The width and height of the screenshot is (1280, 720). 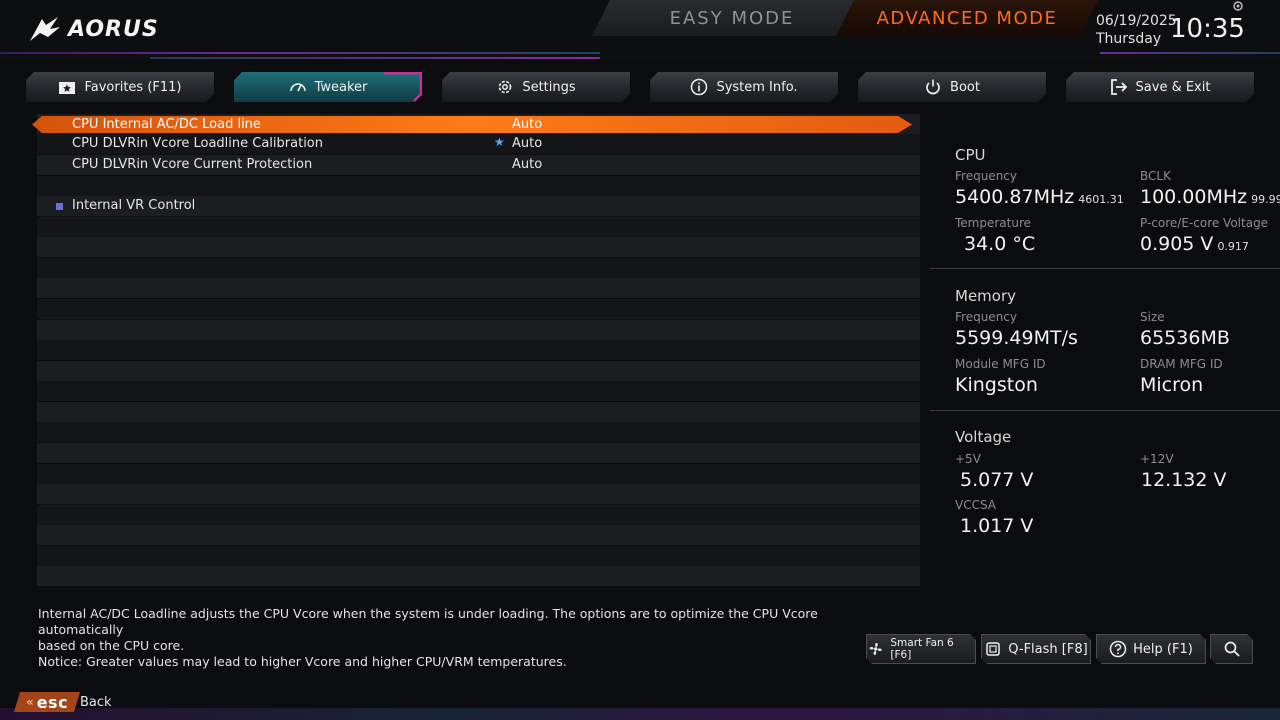 I want to click on time-display: 10:35, so click(x=1207, y=29).